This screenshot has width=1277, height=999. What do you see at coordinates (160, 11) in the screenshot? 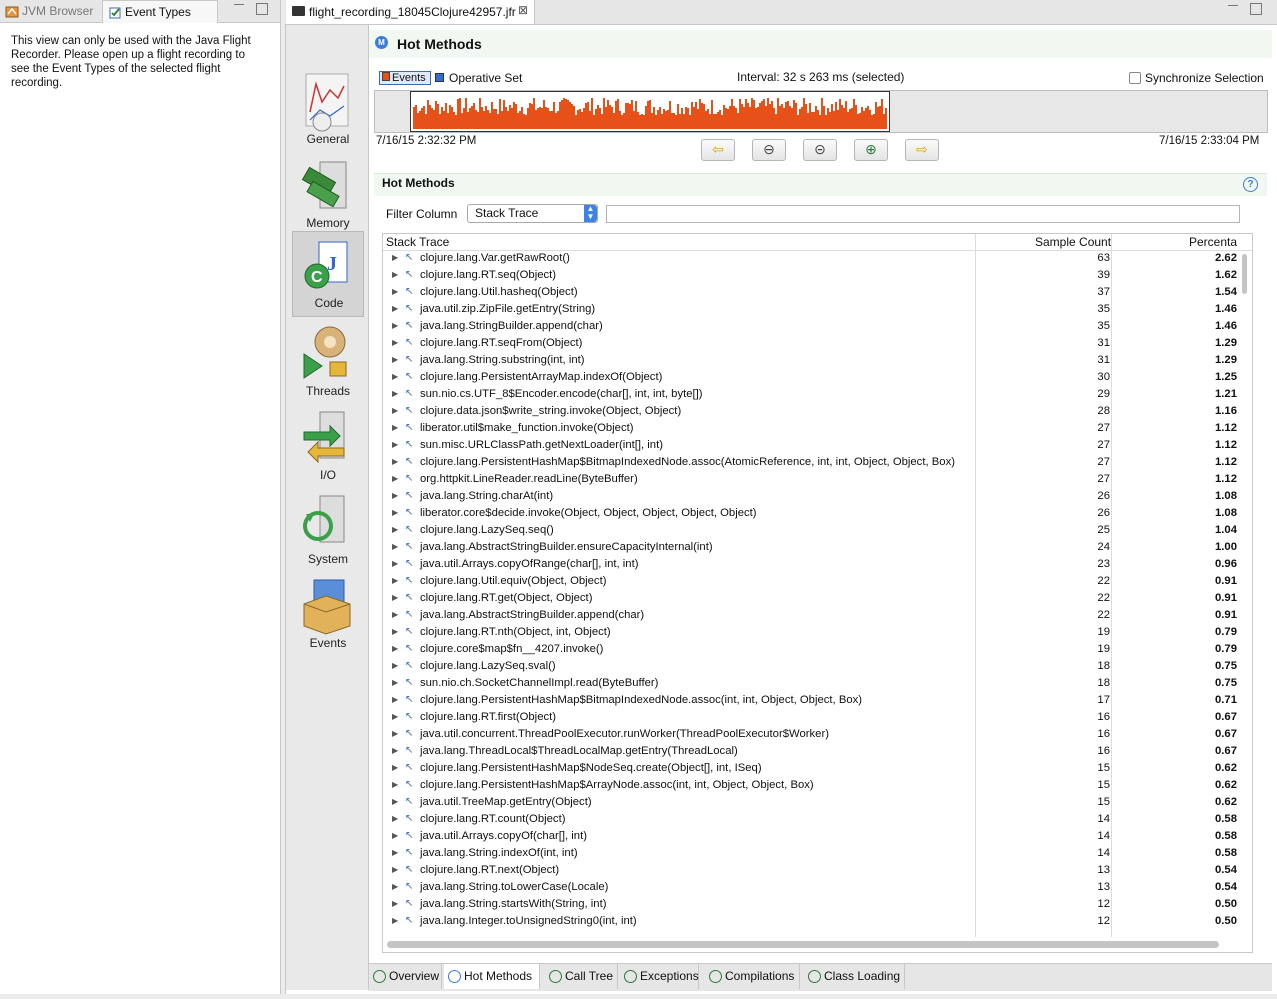
I see `tab-event-types: Event Types` at bounding box center [160, 11].